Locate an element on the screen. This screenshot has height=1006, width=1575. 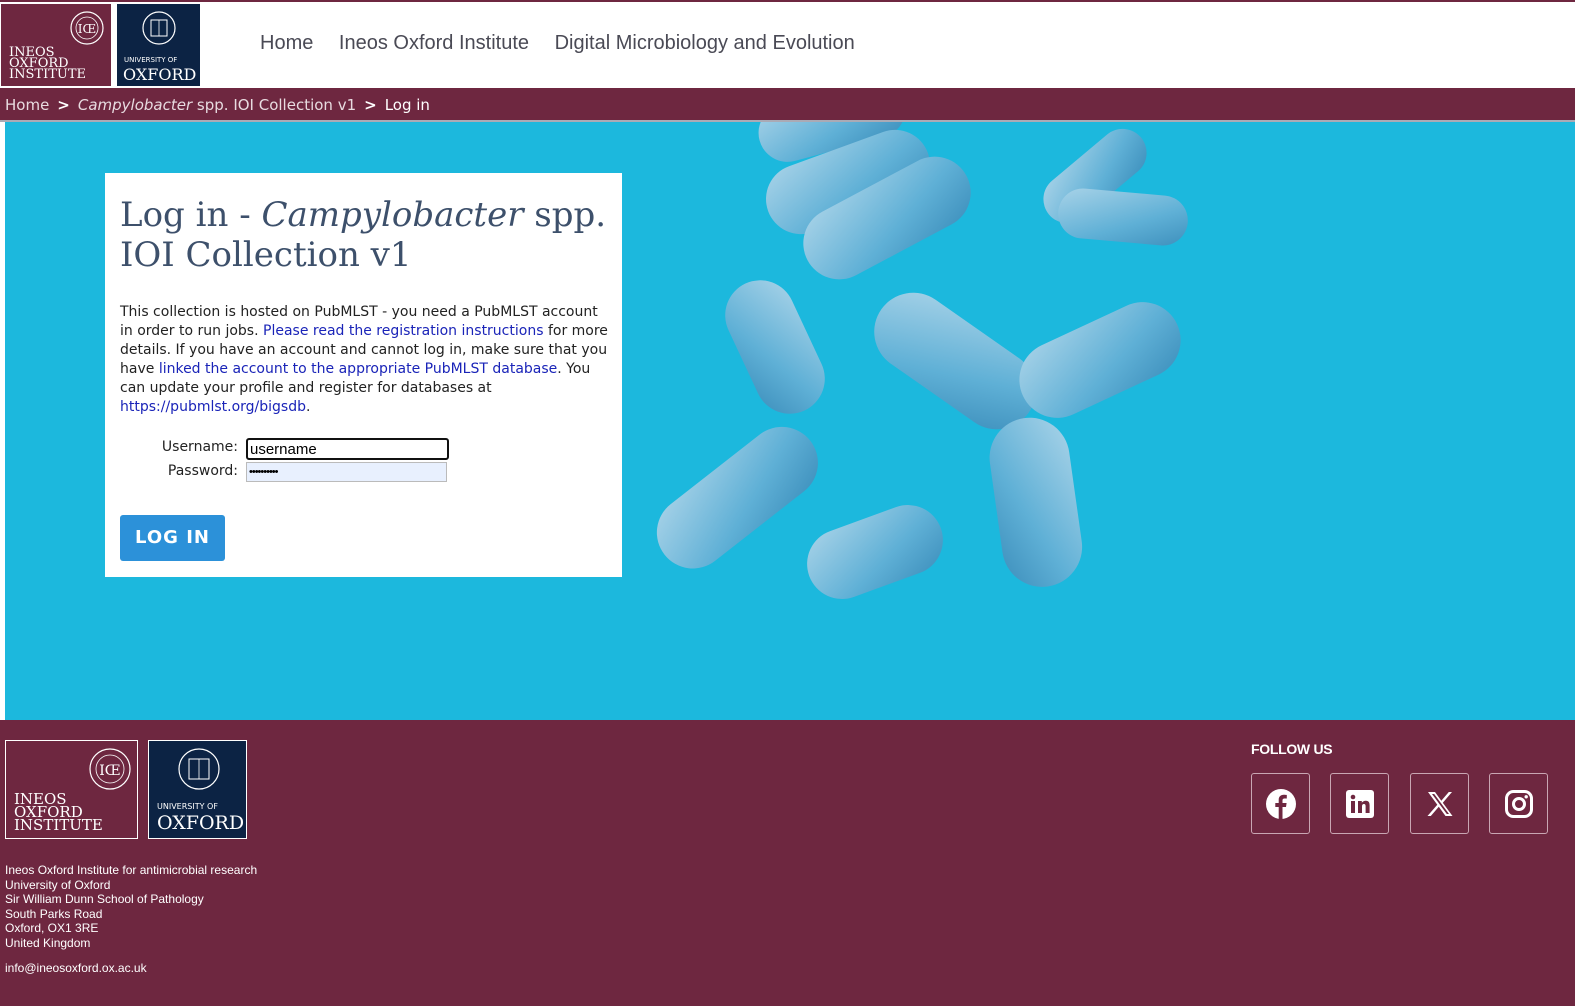
linkedin-icon is located at coordinates (1360, 804).